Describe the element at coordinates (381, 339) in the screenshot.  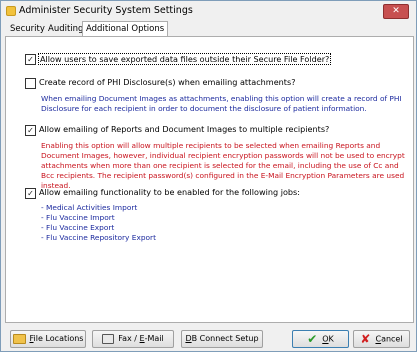
I see `cancel-button: ✘ Cancel` at that location.